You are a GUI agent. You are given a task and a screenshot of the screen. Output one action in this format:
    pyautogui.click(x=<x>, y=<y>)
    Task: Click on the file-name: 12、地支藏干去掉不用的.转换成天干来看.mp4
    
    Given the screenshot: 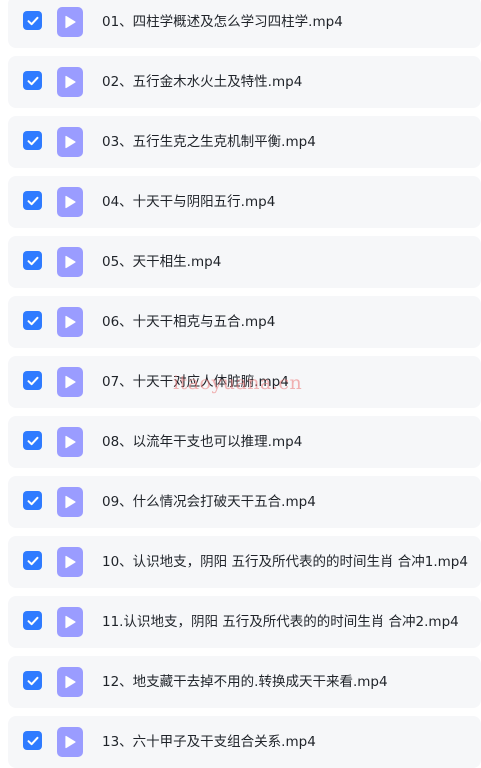 What is the action you would take?
    pyautogui.click(x=245, y=682)
    